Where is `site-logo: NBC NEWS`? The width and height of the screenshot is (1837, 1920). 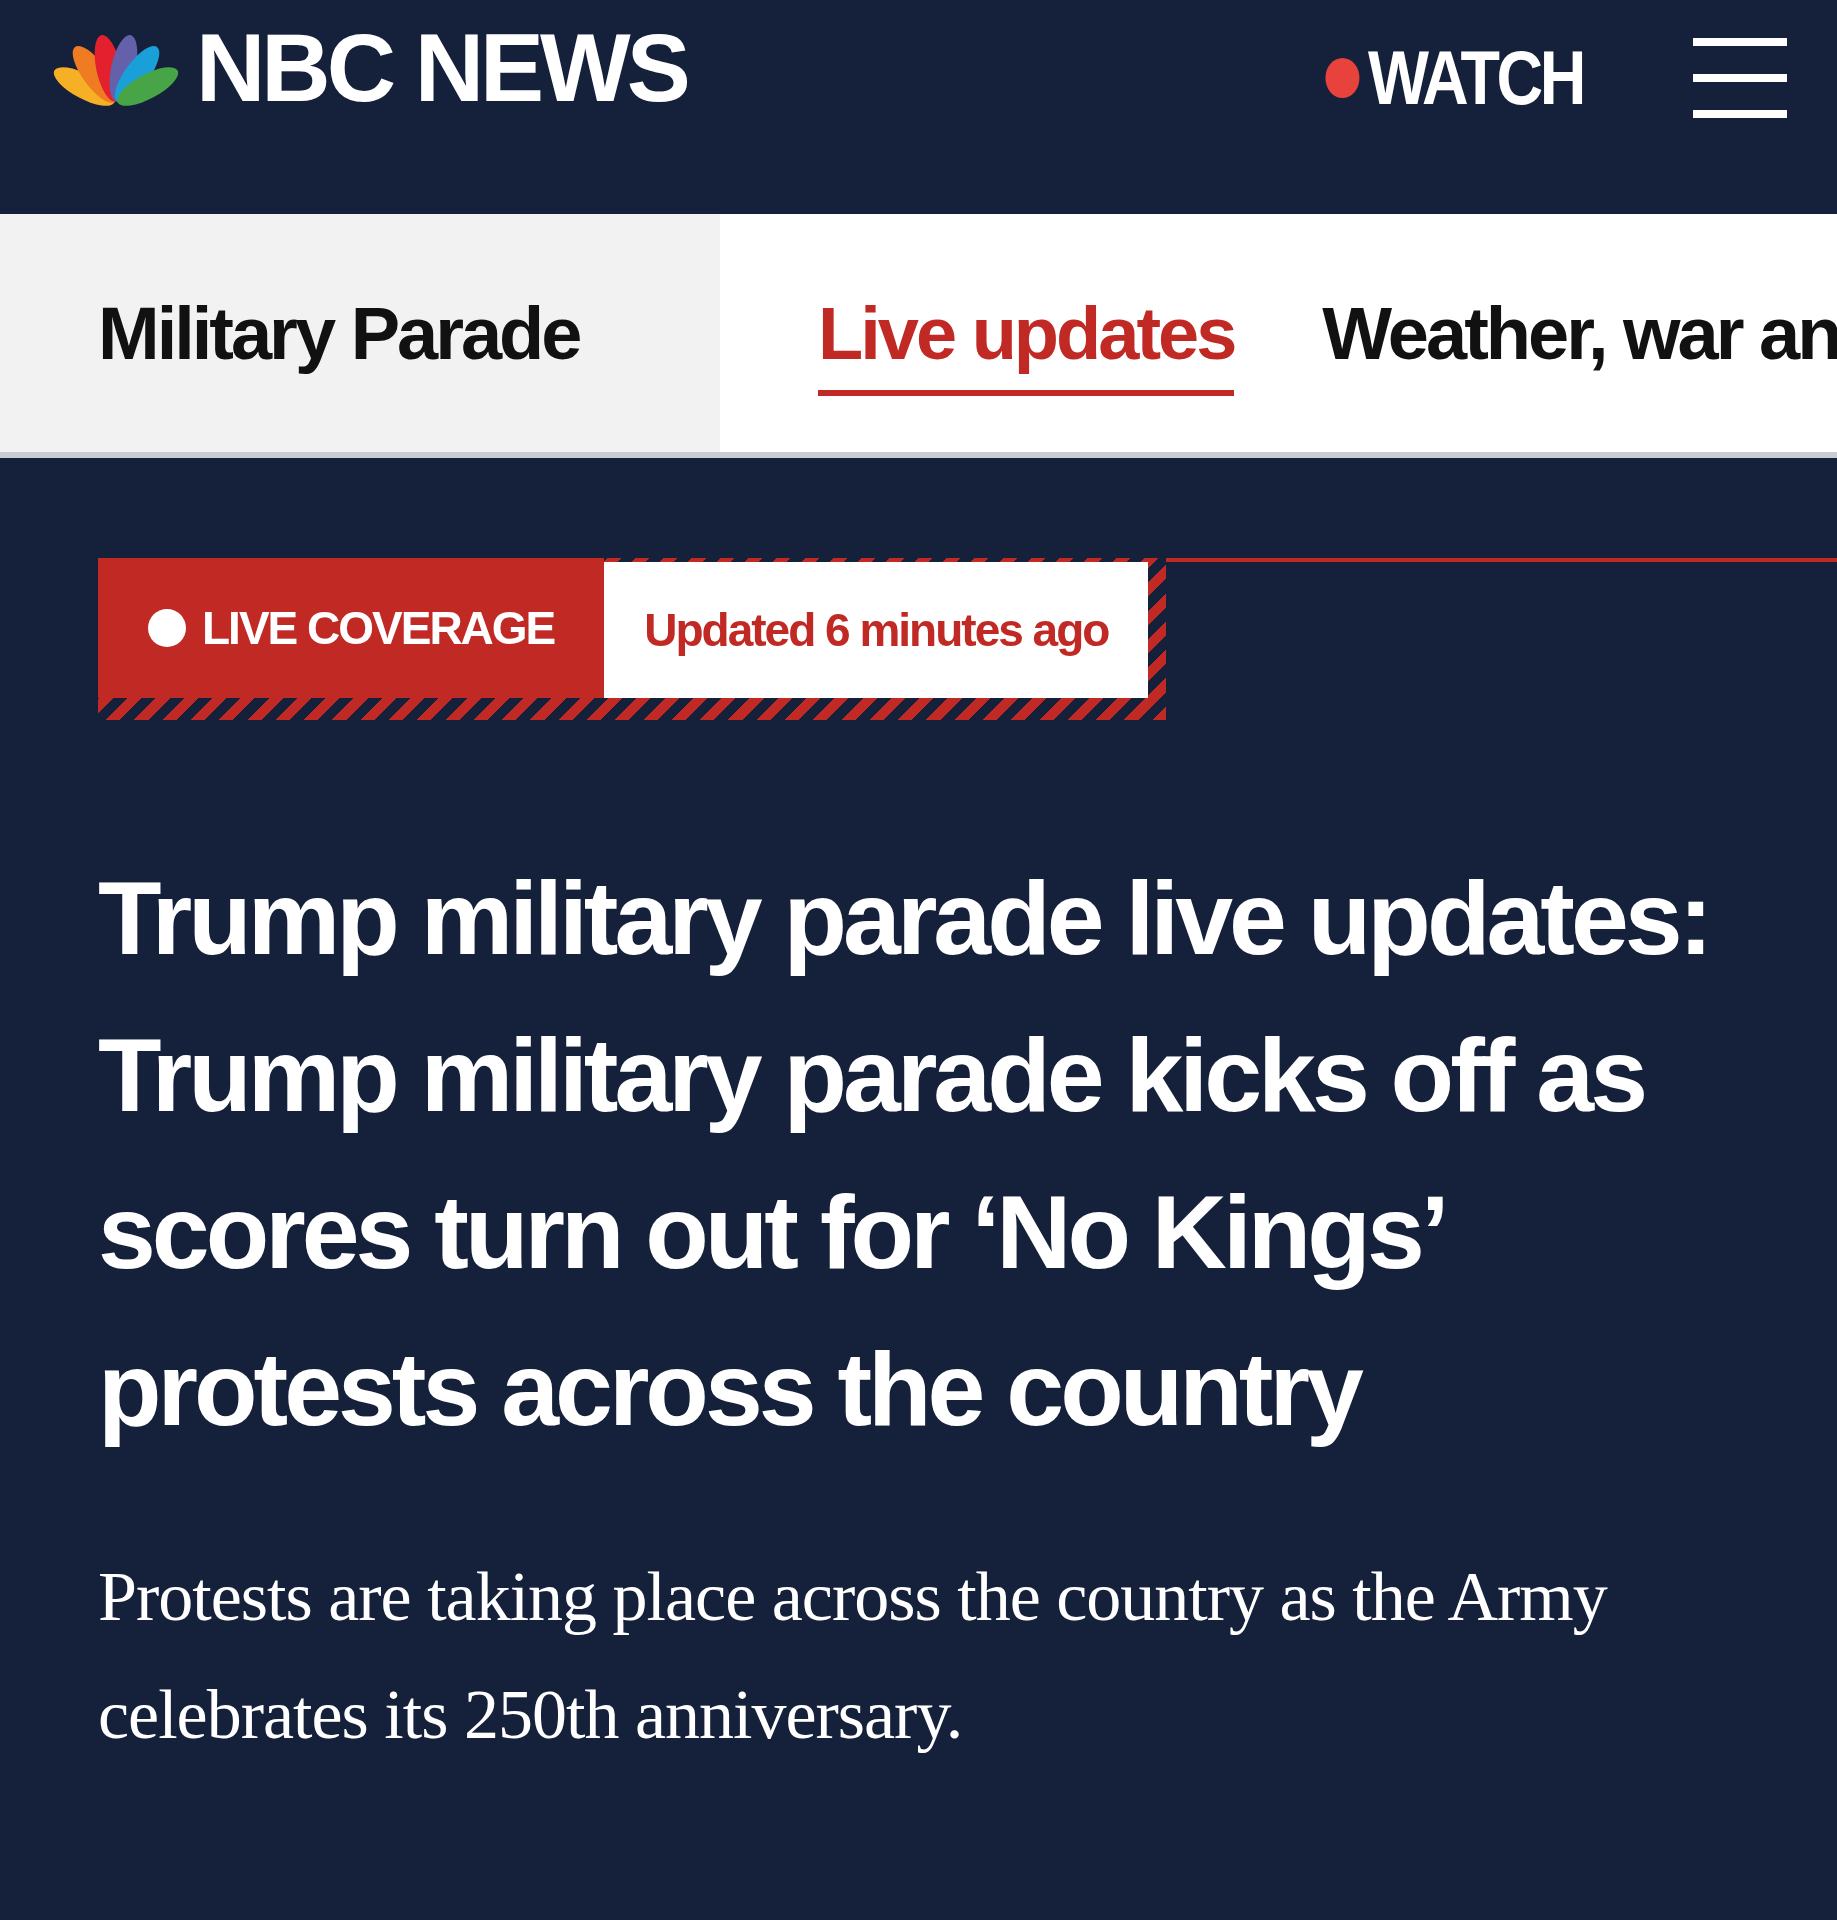 site-logo: NBC NEWS is located at coordinates (441, 68).